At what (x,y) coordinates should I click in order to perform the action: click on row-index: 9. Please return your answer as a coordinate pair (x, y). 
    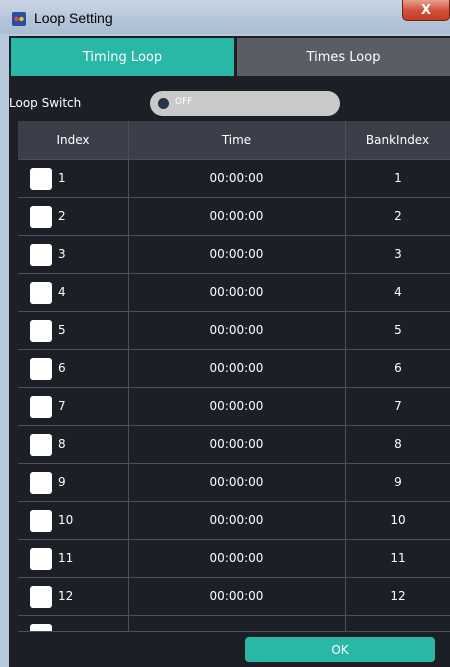
    Looking at the image, I should click on (62, 482).